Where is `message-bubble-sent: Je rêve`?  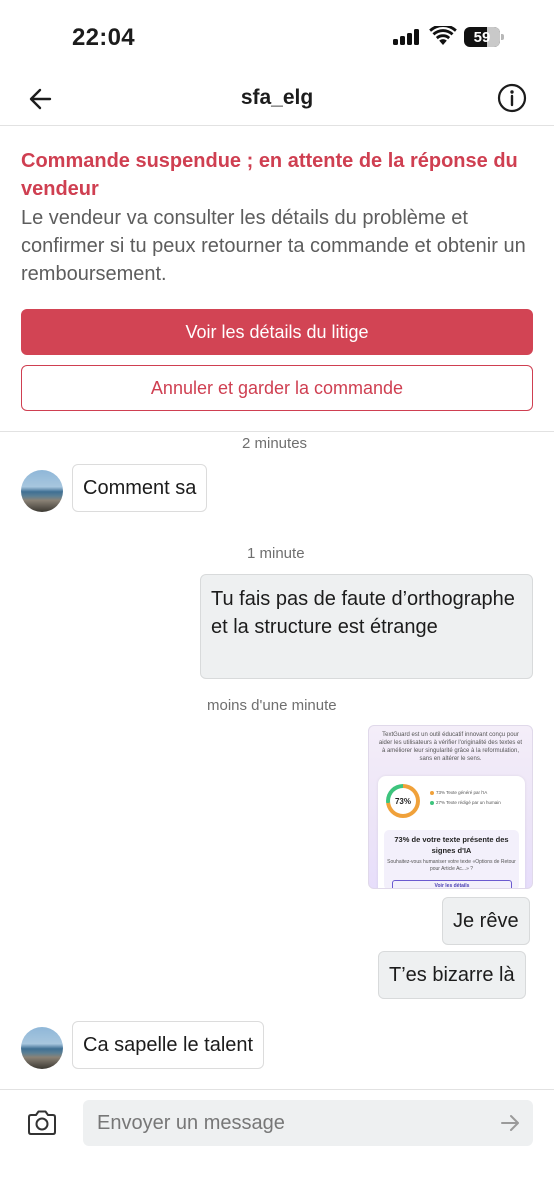 message-bubble-sent: Je rêve is located at coordinates (486, 921).